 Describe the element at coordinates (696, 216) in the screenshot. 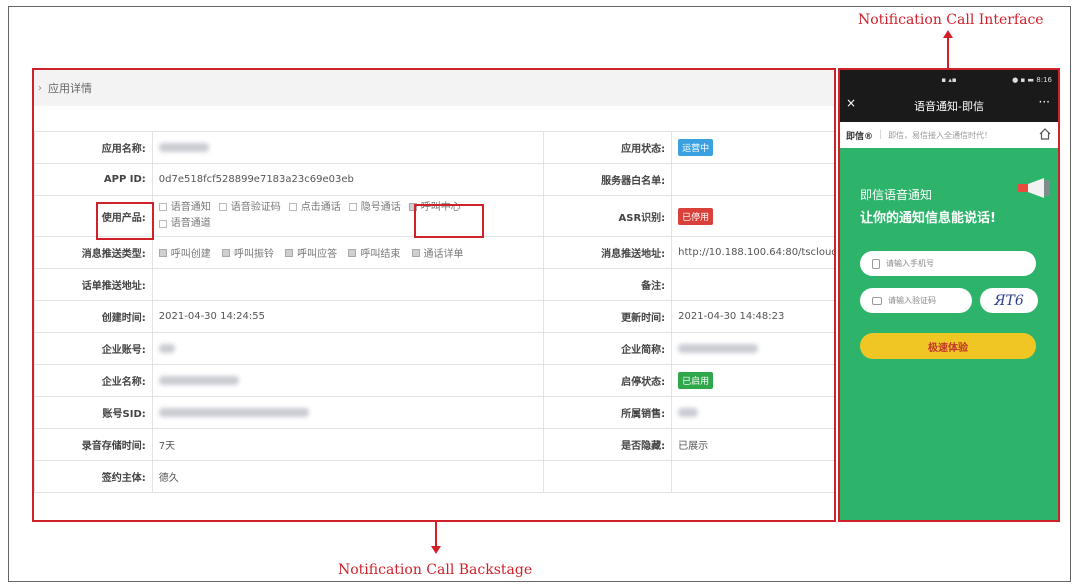

I see `status-badge: 已停用` at that location.